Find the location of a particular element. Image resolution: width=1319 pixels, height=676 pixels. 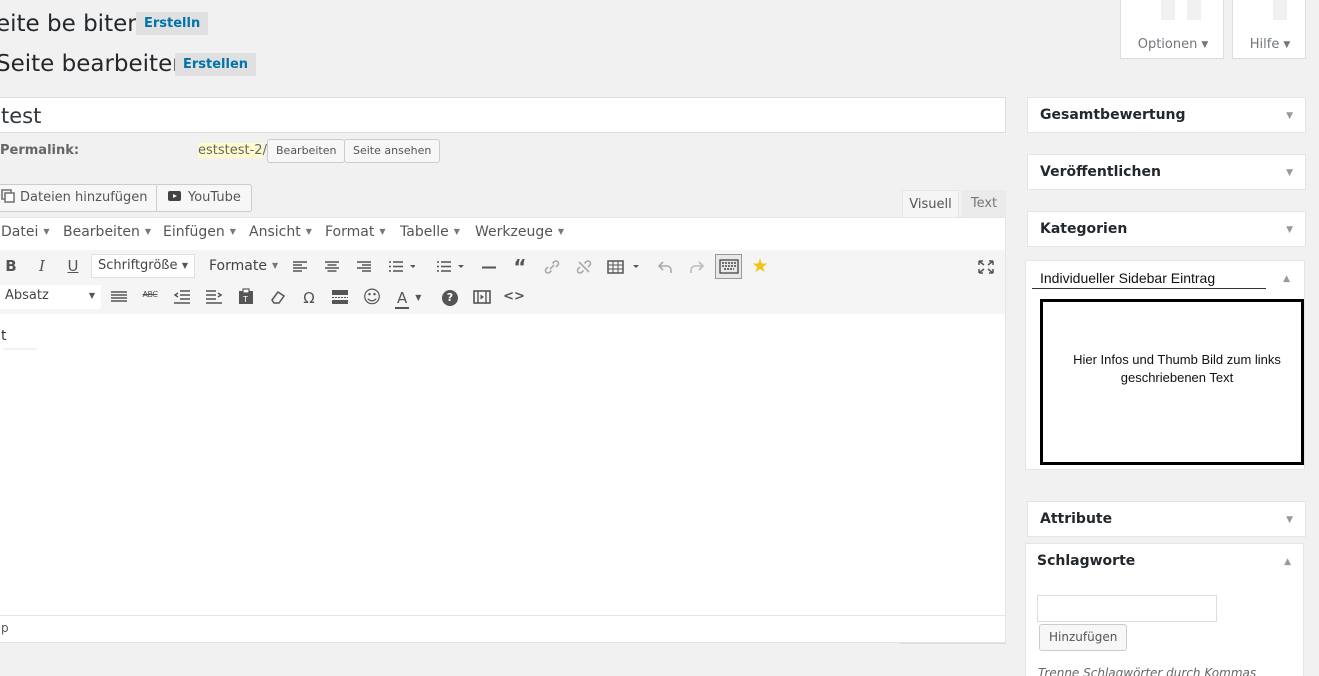

strikethrough-button: ABC is located at coordinates (150, 294).